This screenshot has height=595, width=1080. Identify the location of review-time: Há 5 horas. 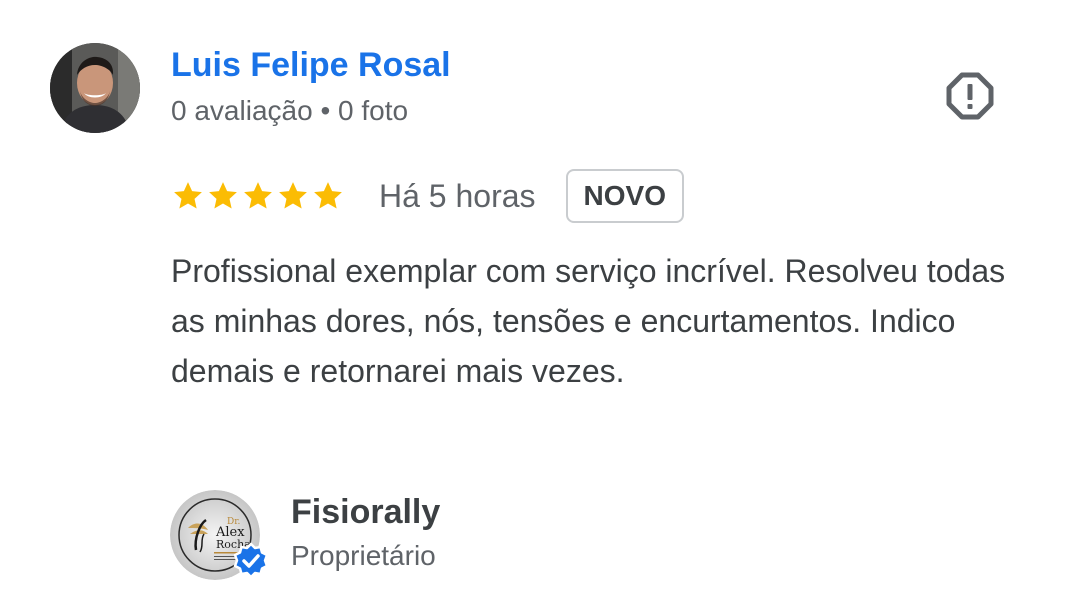
(457, 195).